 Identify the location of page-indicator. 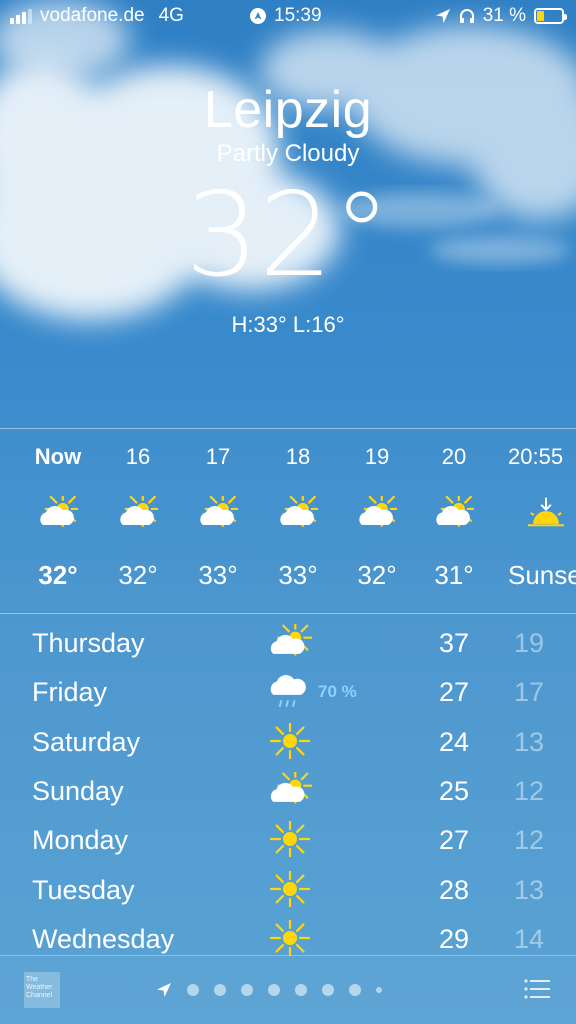
(269, 990).